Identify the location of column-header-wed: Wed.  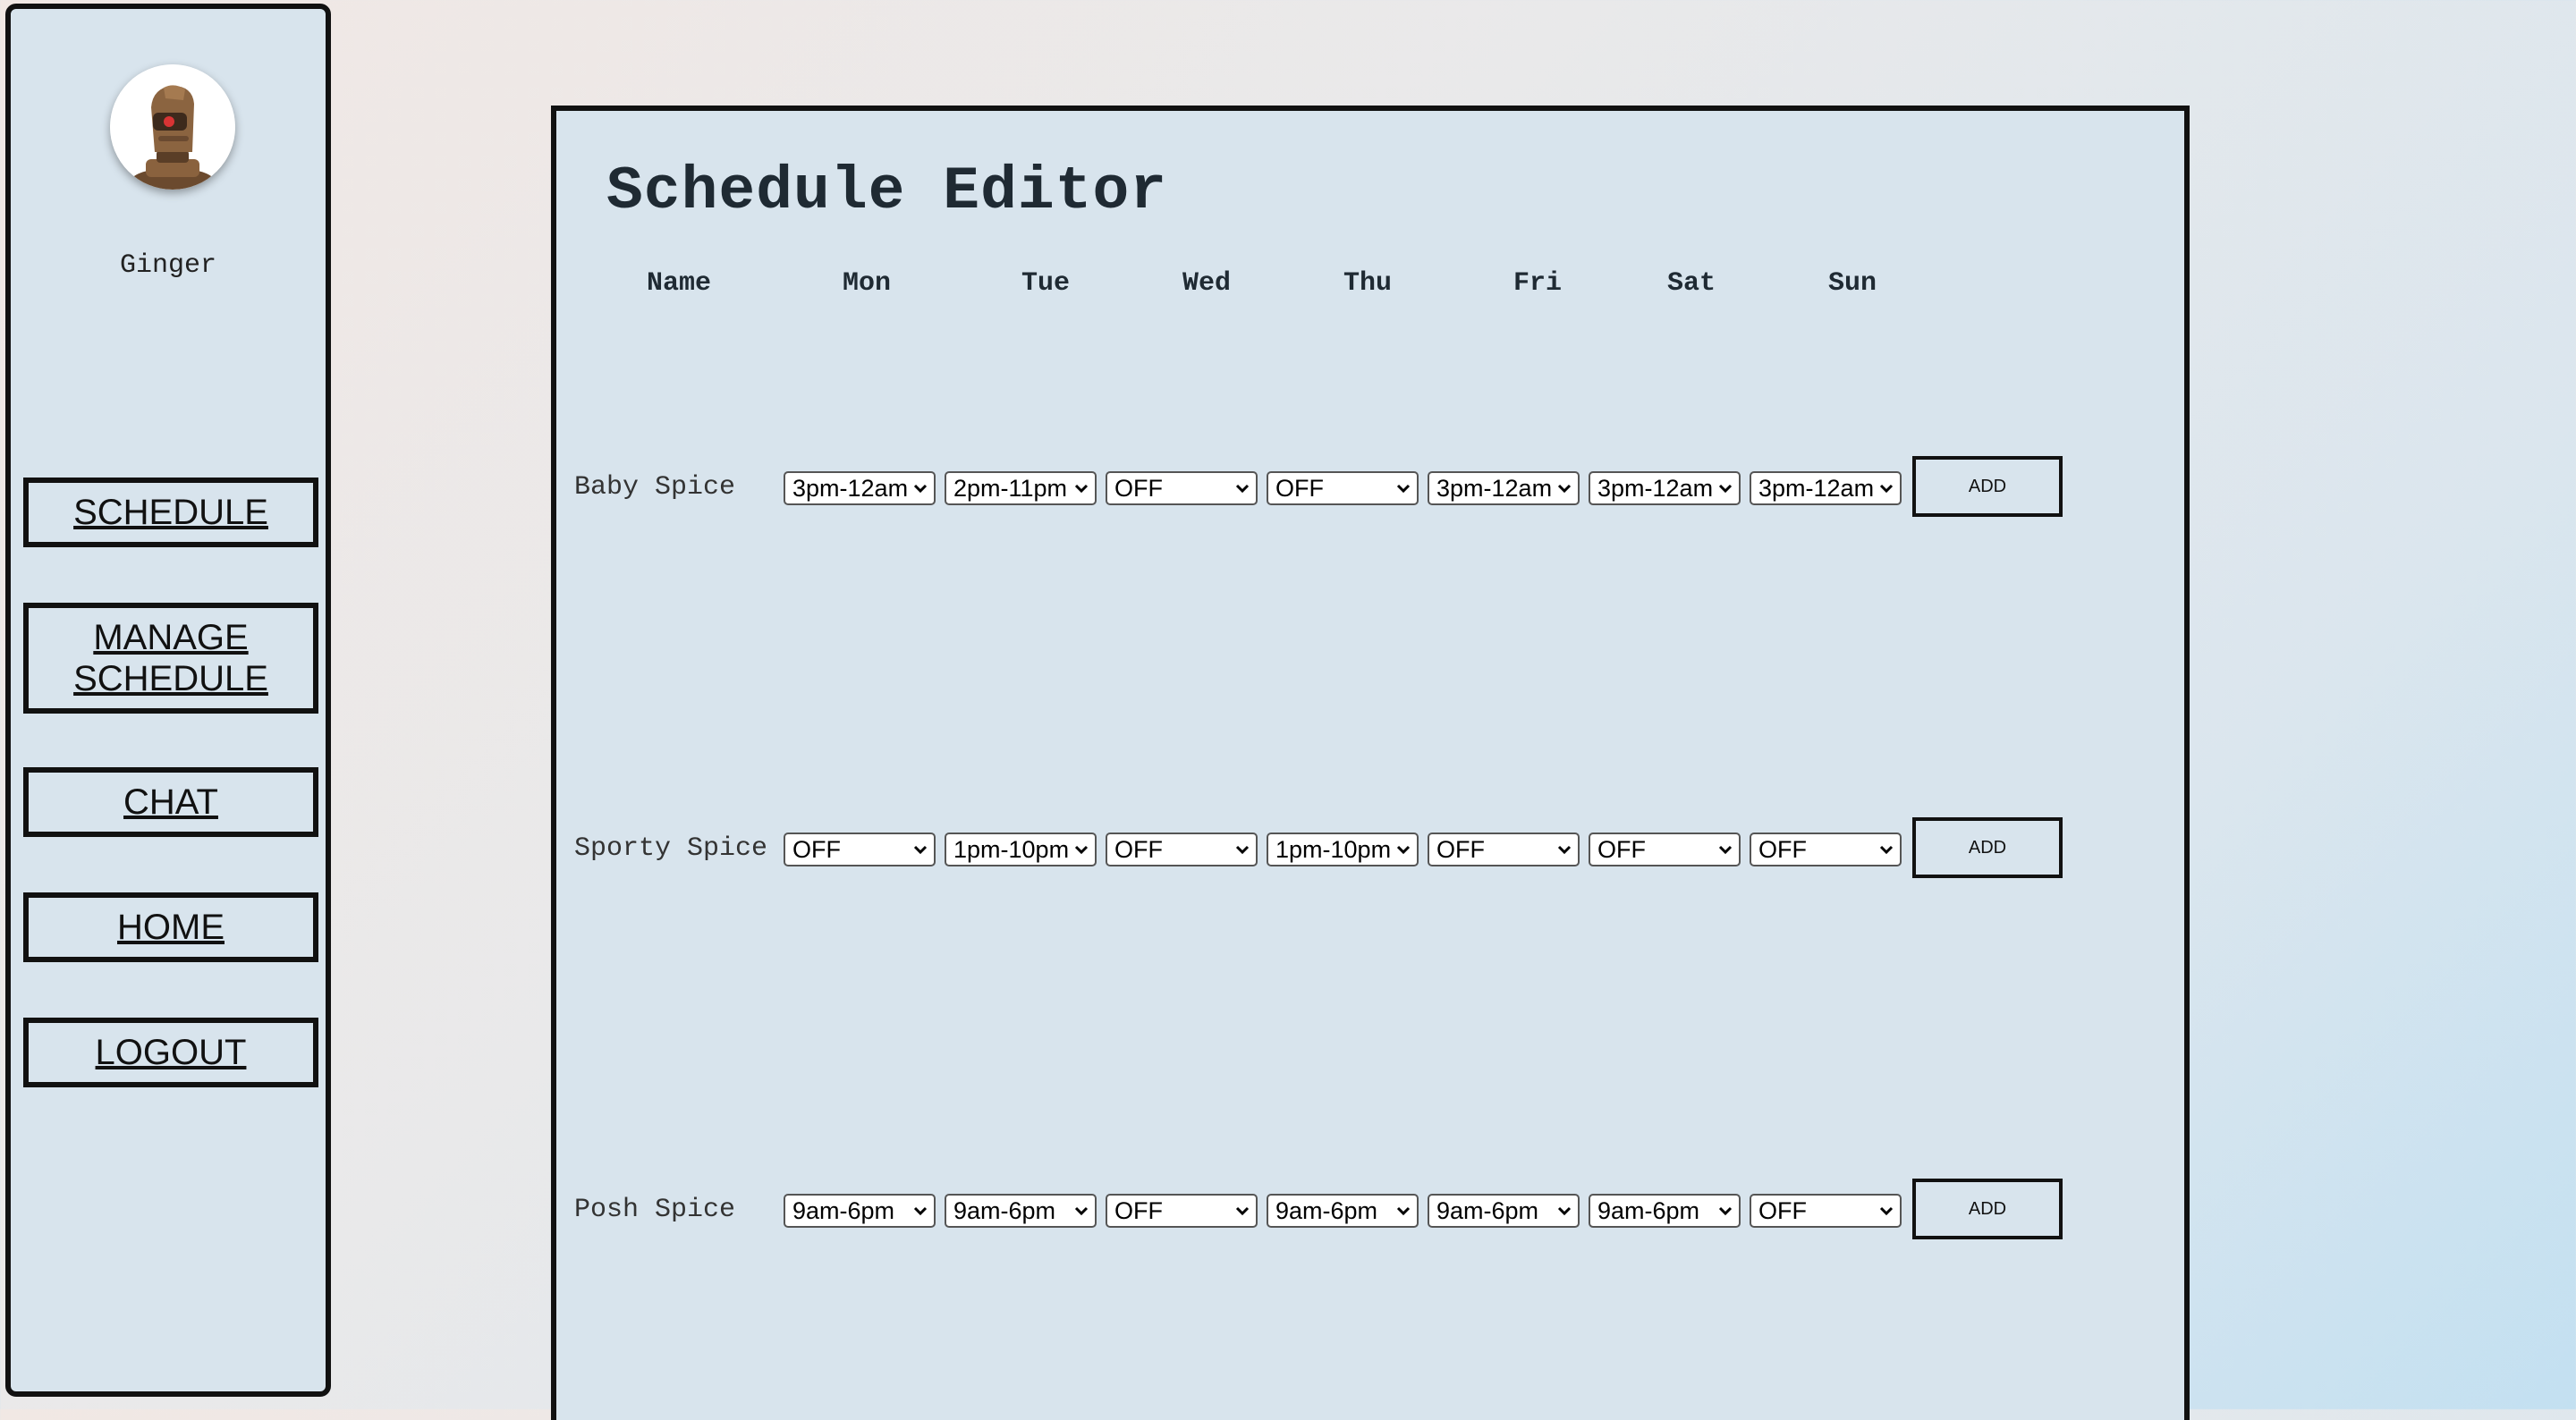
(1206, 284).